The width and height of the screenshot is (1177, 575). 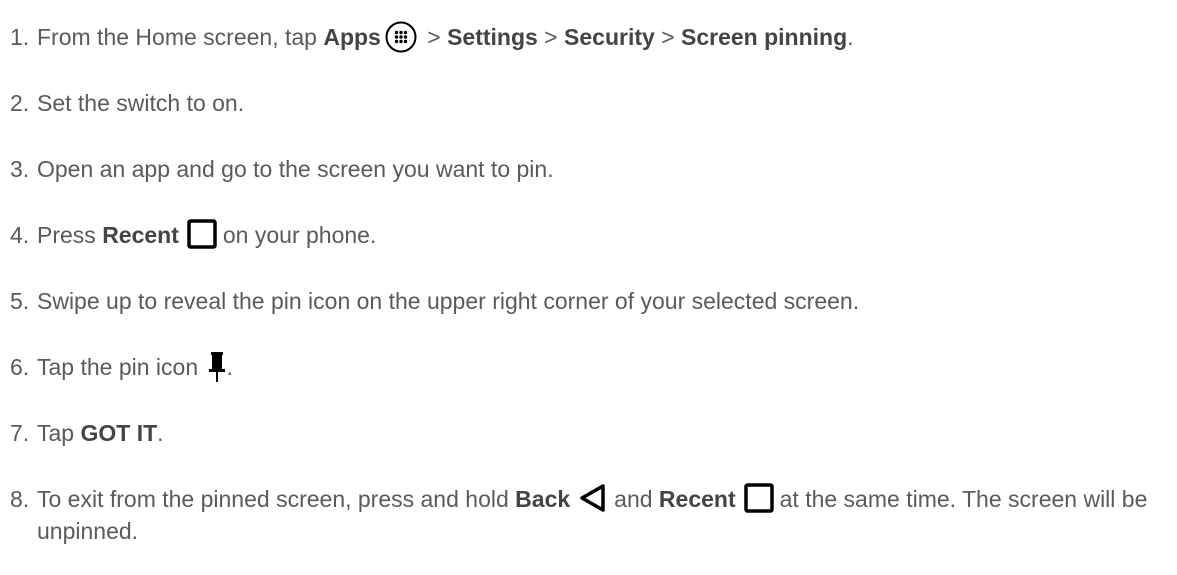 I want to click on text-segment: Tap, so click(x=59, y=433).